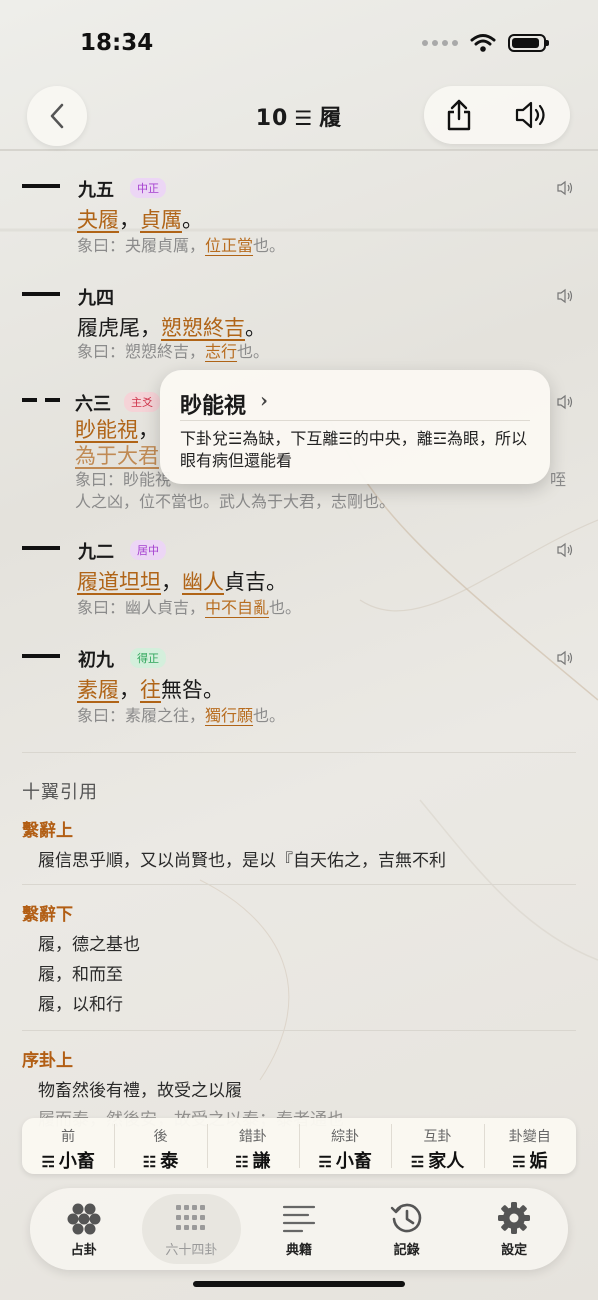  What do you see at coordinates (354, 449) in the screenshot?
I see `popover-body: 下卦兌☱為缺，下互離☲的中央，離☲為眼，所以眼有病但還能看` at bounding box center [354, 449].